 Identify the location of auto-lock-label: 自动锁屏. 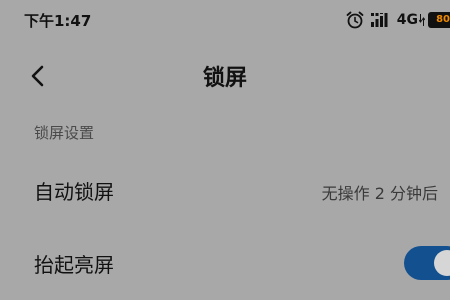
(74, 192).